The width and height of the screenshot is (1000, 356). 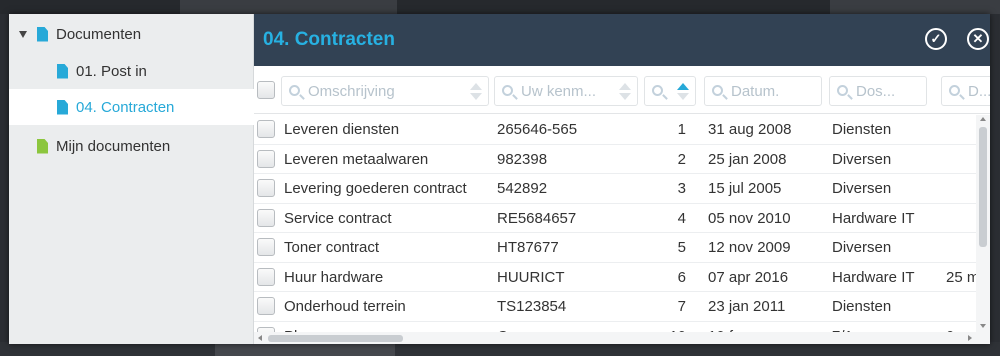 What do you see at coordinates (983, 119) in the screenshot?
I see `scroll-up-icon` at bounding box center [983, 119].